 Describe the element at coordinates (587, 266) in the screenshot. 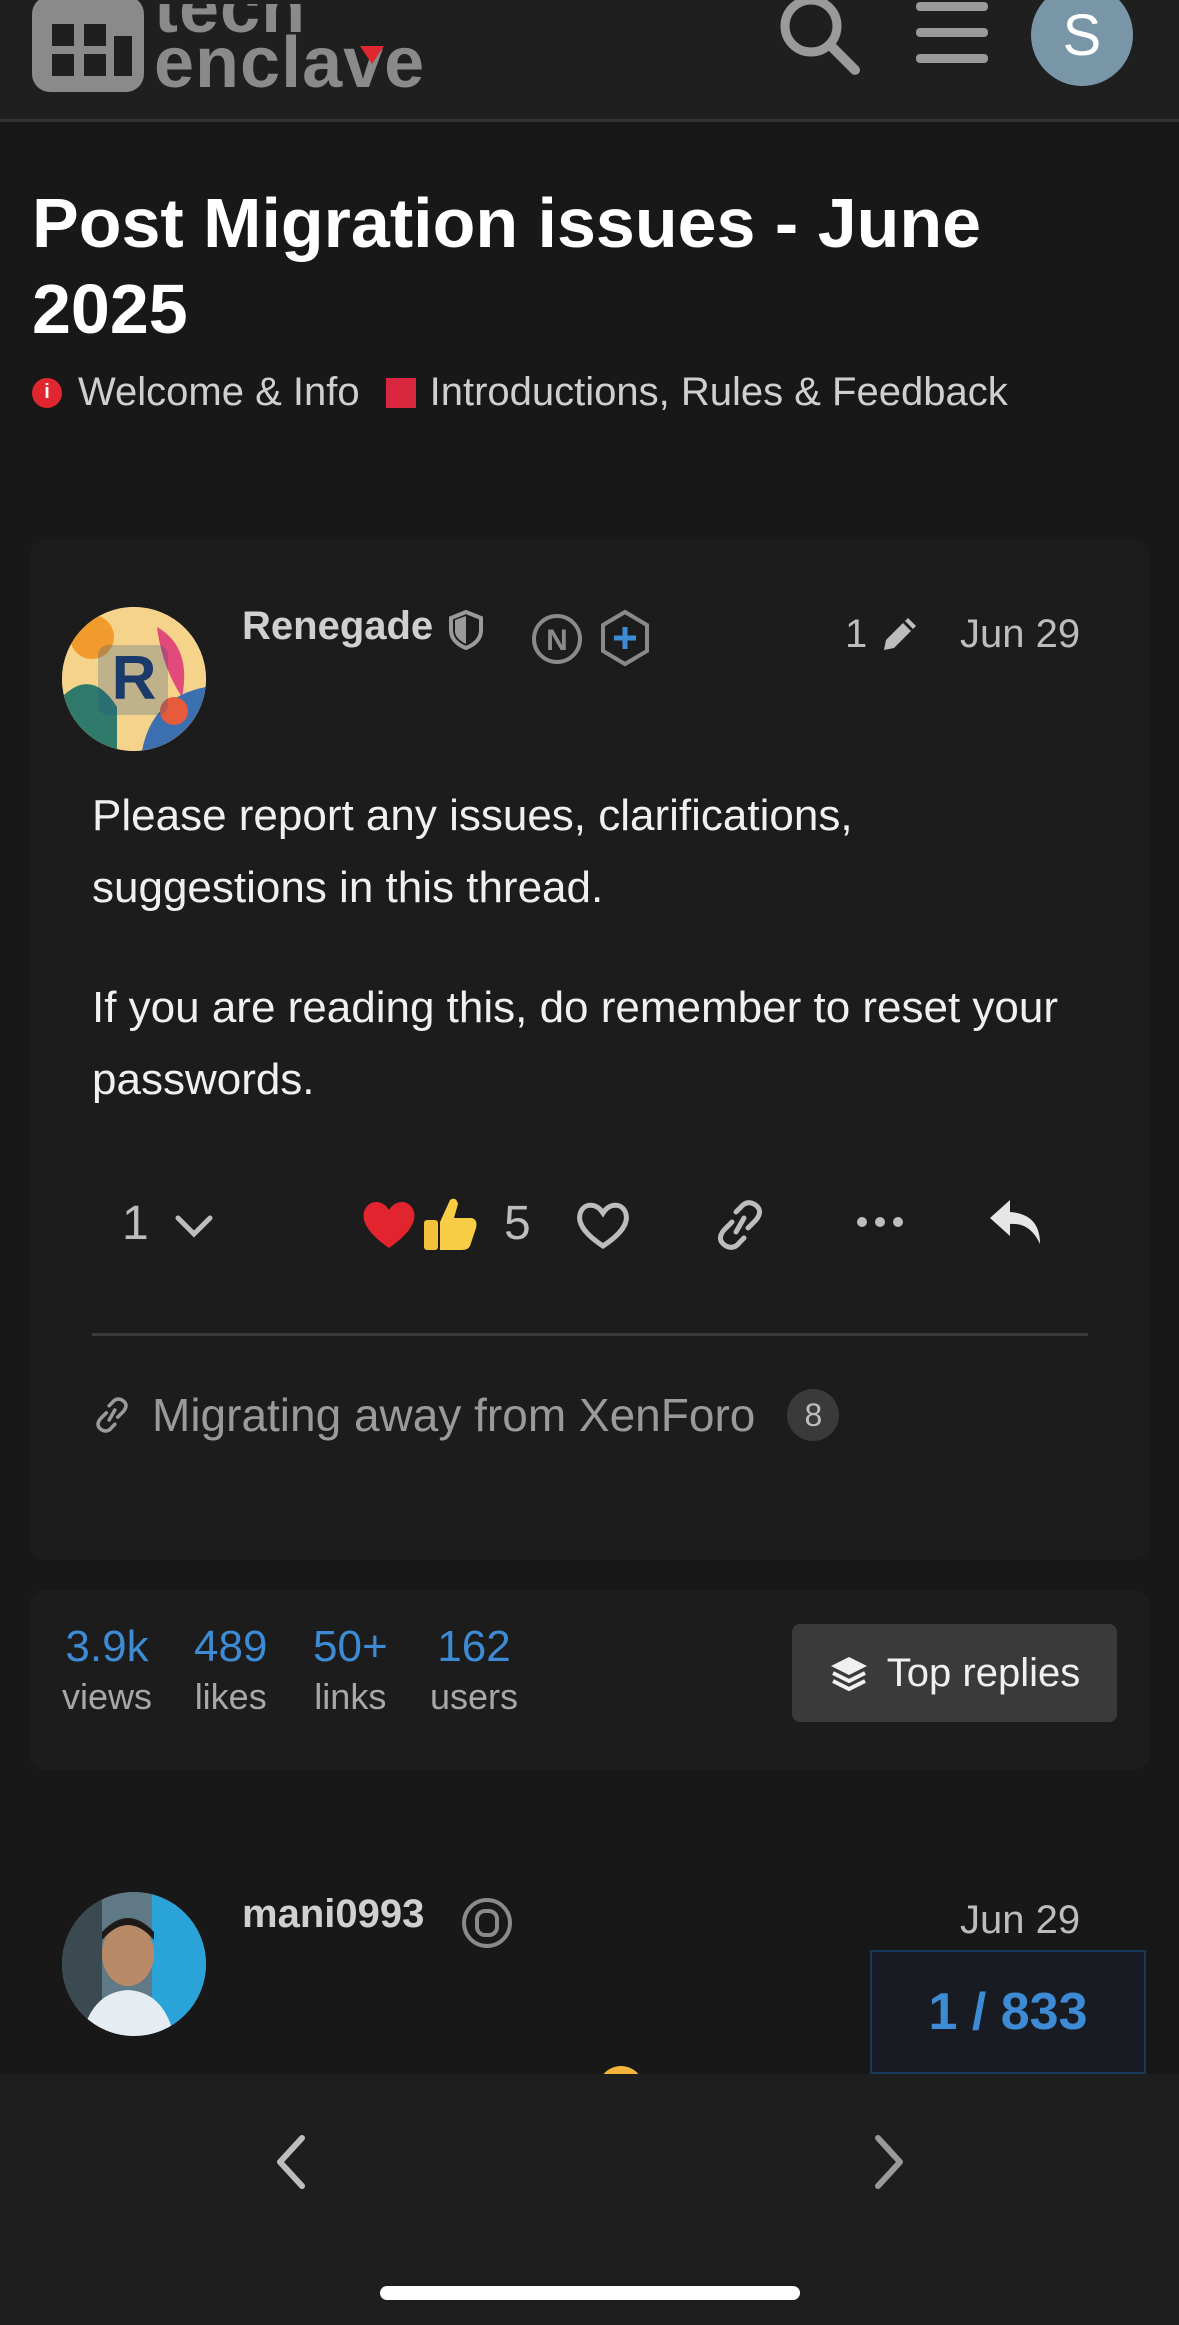

I see `topic-title: Post Migration issues - June 2025` at that location.